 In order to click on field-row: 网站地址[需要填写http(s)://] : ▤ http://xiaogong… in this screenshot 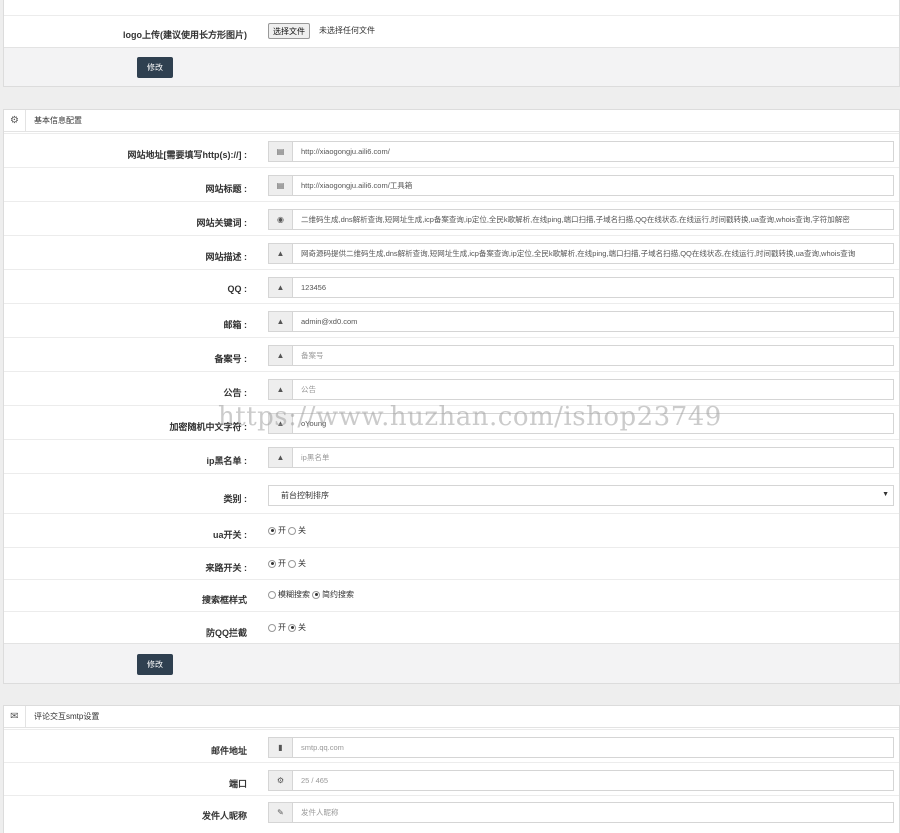, I will do `click(451, 150)`.